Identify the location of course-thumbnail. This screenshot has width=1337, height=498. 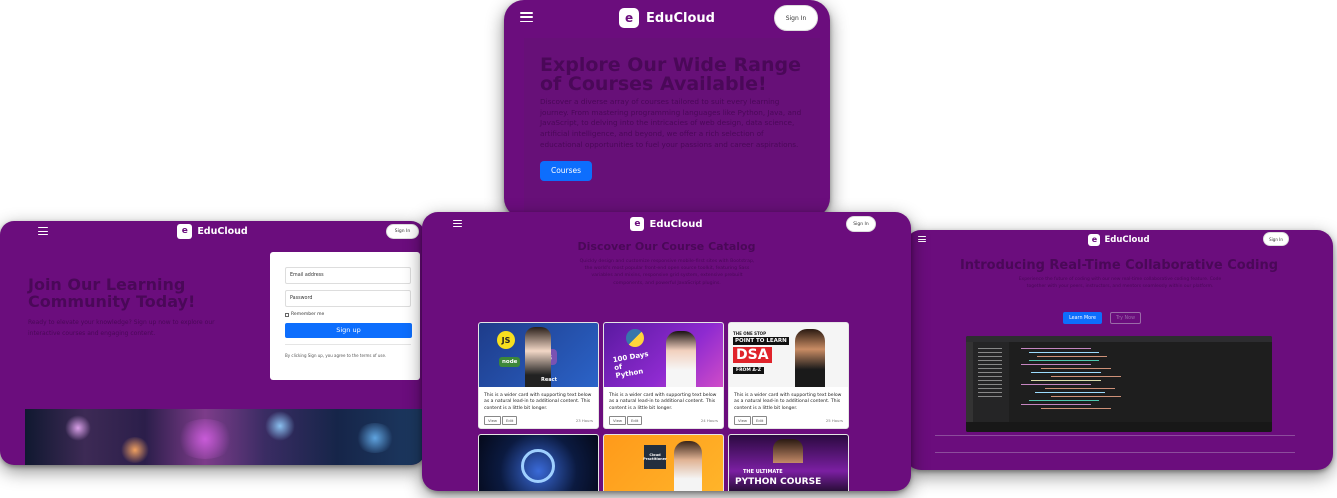
(538, 463).